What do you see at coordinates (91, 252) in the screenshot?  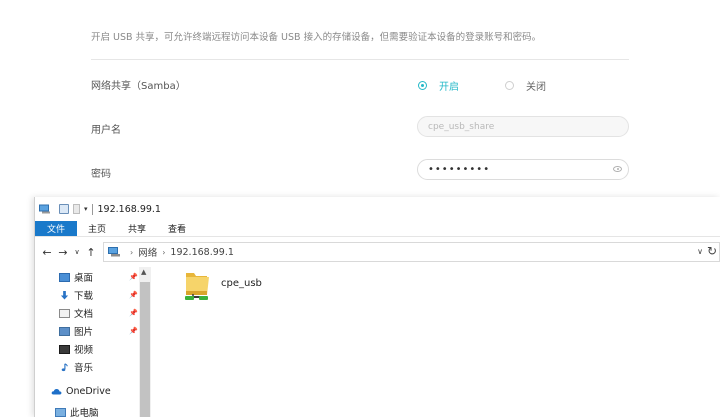 I see `up-arrow-icon: ↑` at bounding box center [91, 252].